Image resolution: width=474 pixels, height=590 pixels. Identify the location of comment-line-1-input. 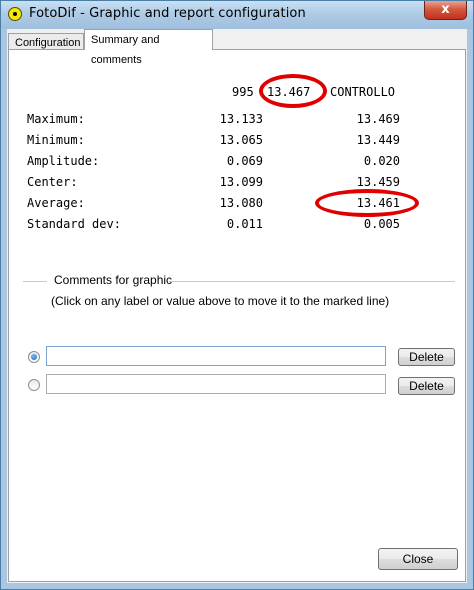
(216, 356).